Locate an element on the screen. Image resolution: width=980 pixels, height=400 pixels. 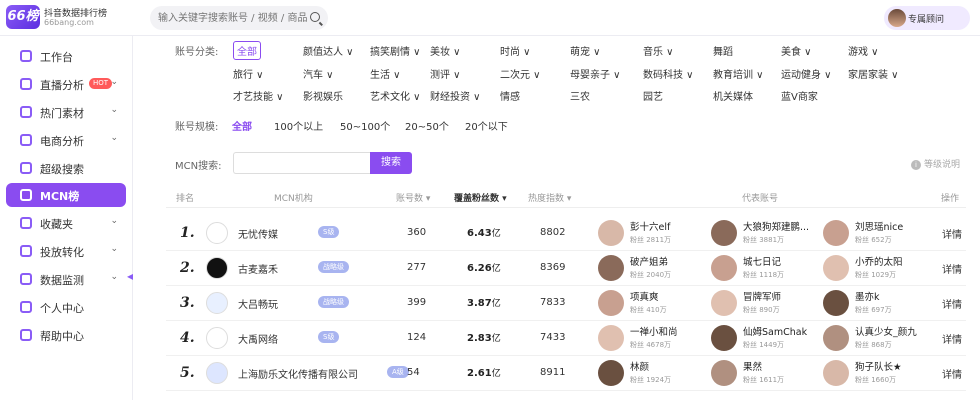
scale-option: 20~50个 is located at coordinates (427, 125).